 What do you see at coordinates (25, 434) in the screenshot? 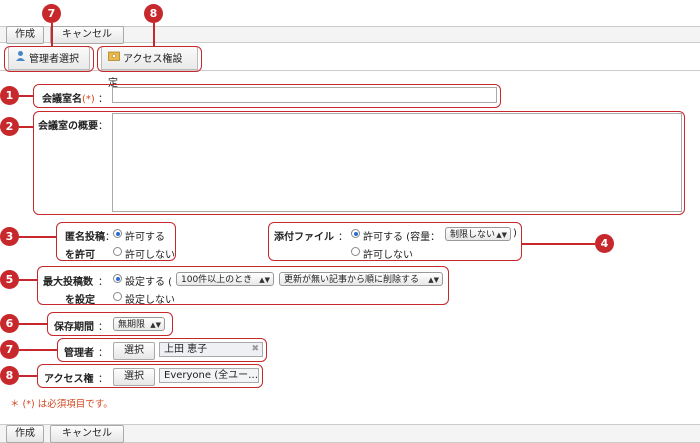
I see `create-button-bottom: 作成` at bounding box center [25, 434].